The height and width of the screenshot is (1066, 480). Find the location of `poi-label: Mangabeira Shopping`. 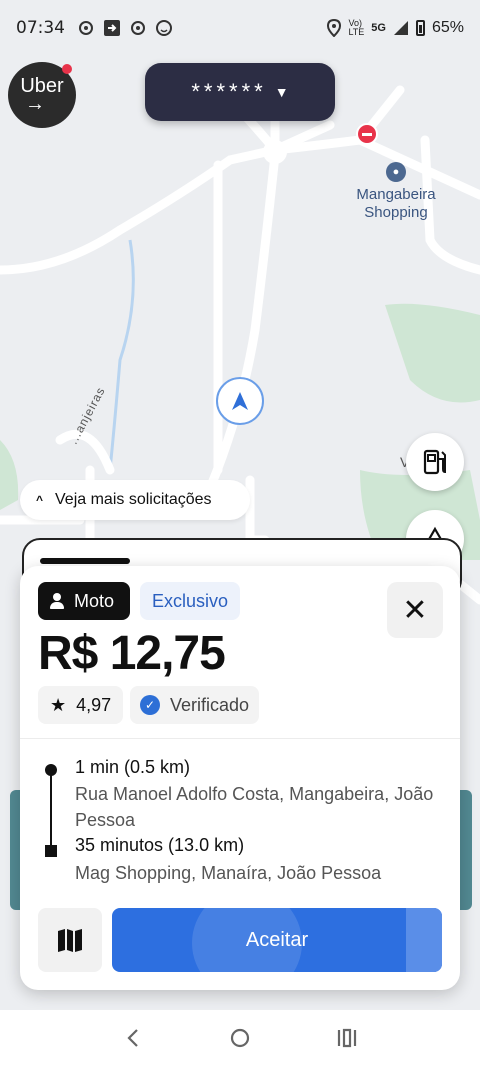

poi-label: Mangabeira Shopping is located at coordinates (396, 203).